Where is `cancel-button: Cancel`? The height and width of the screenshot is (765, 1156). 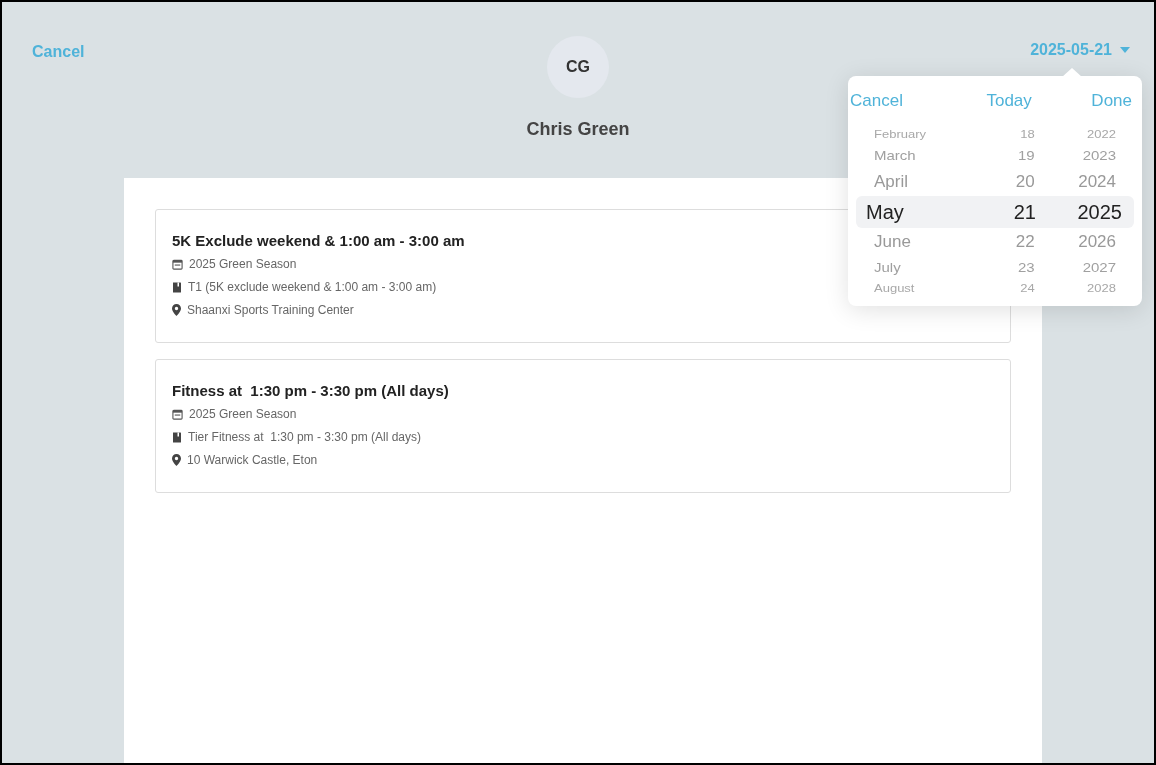
cancel-button: Cancel is located at coordinates (58, 52).